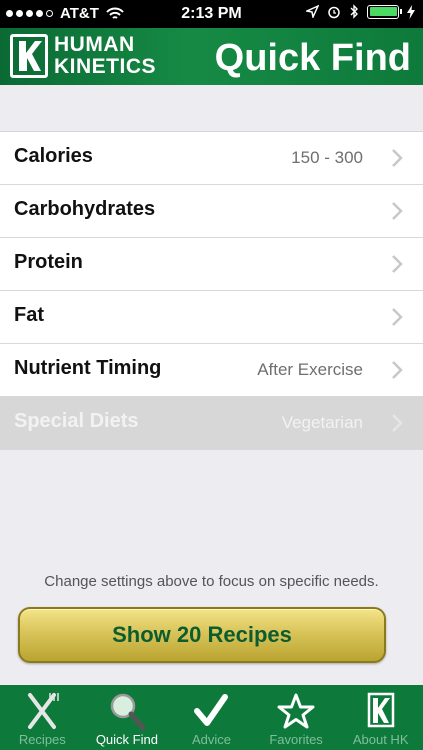 This screenshot has width=423, height=750. I want to click on bluetooth-icon, so click(354, 11).